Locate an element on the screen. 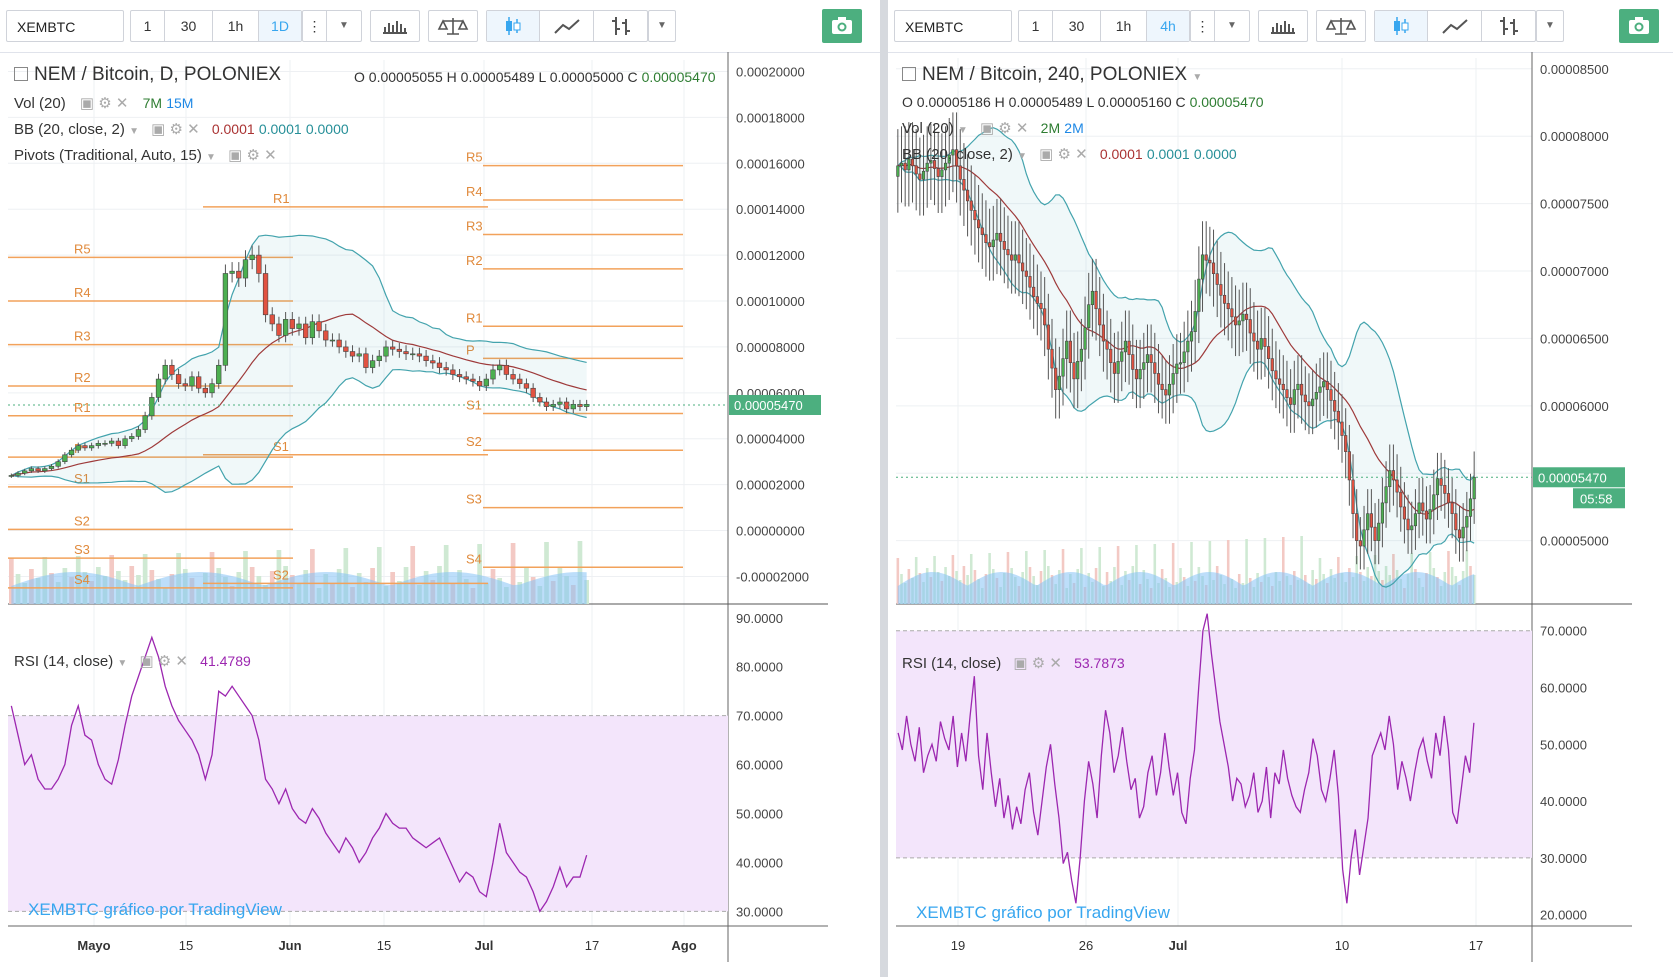  left-rsi-tick: 70.0000 is located at coordinates (759, 716).